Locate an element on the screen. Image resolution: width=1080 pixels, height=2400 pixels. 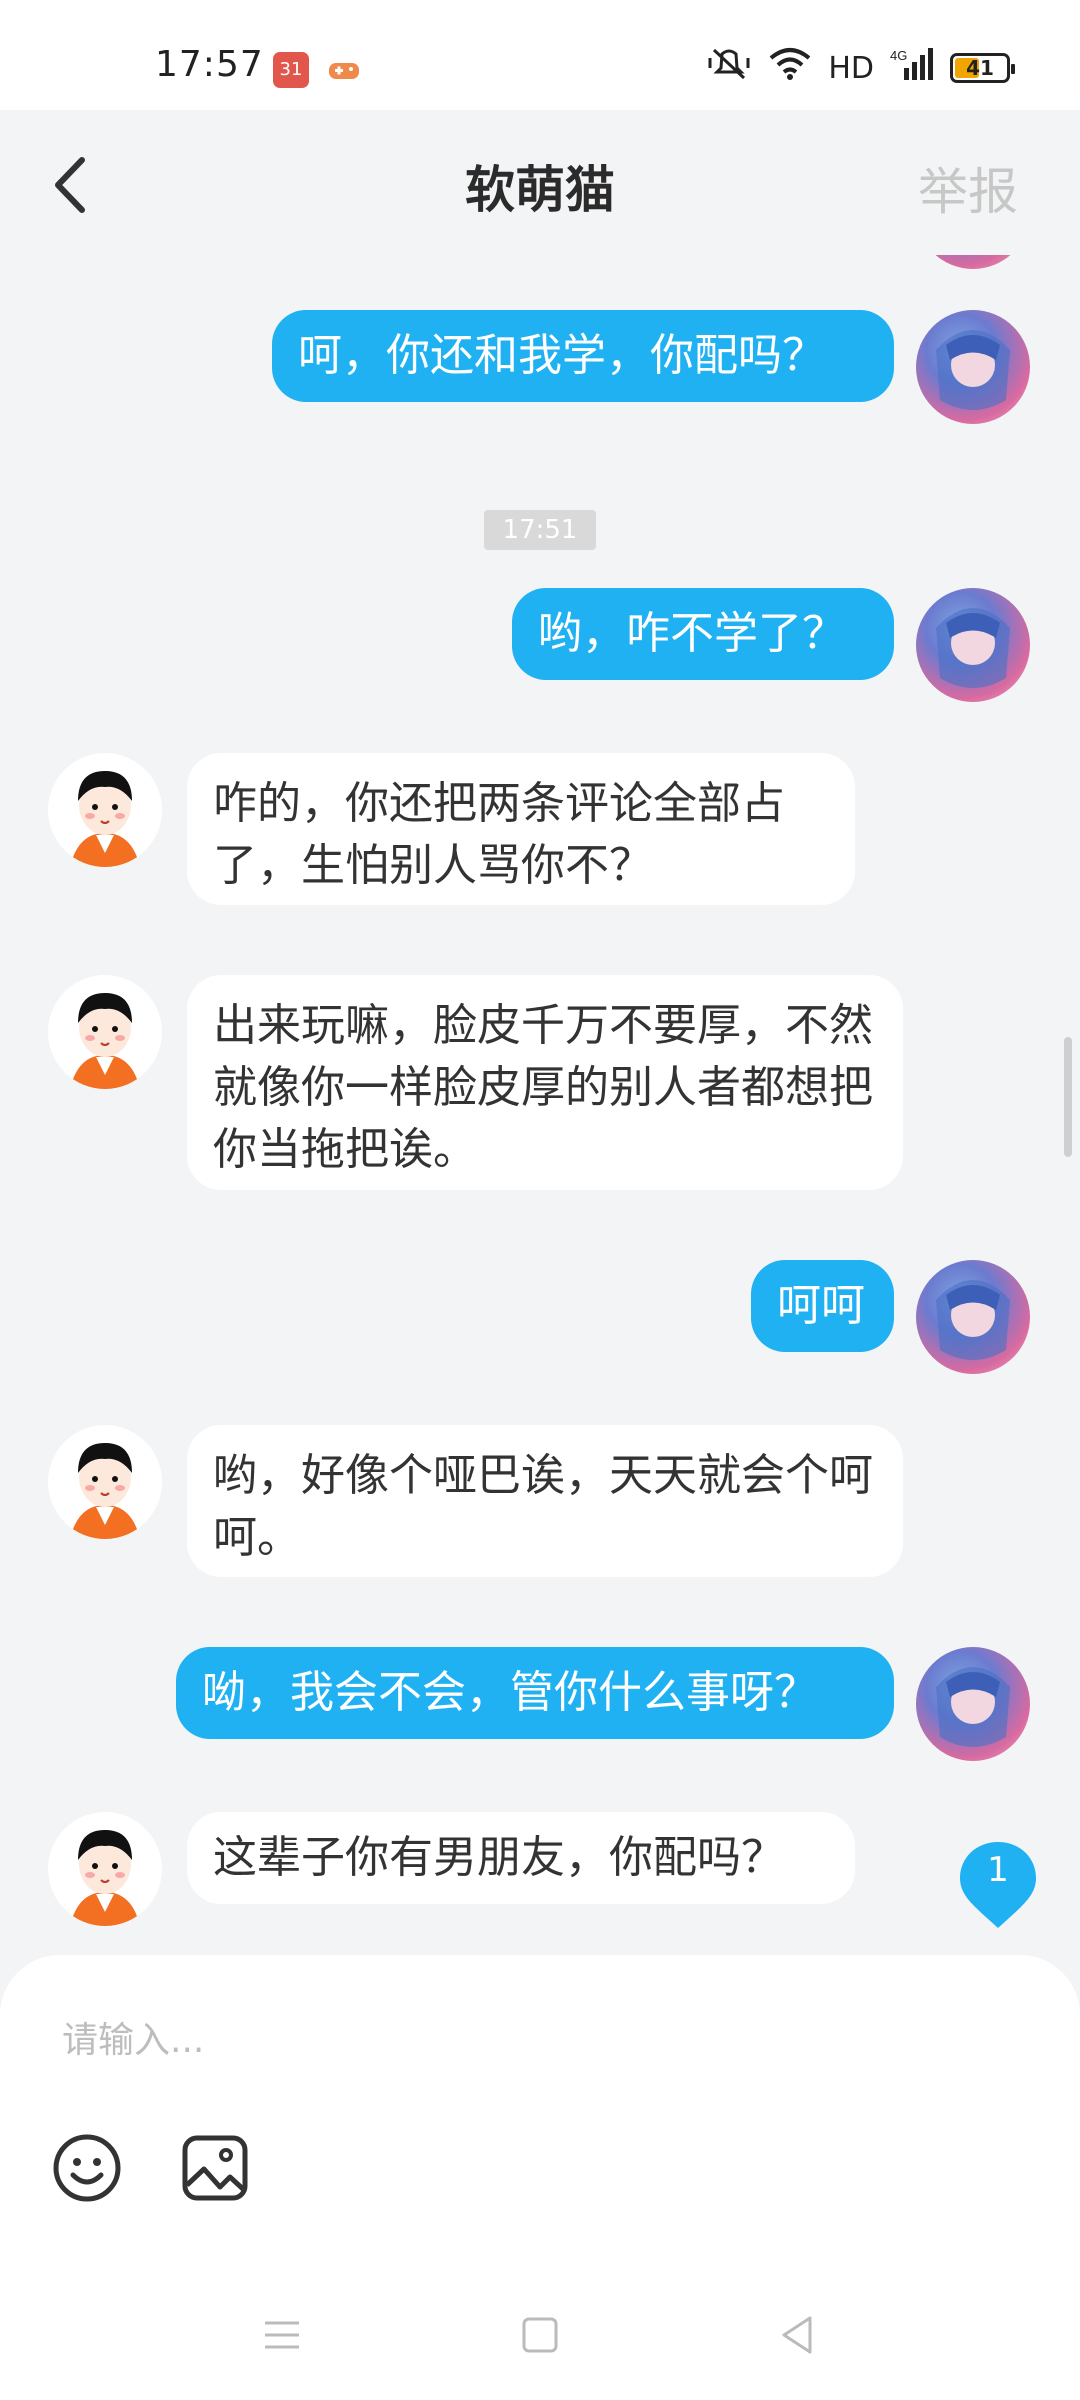
message-bubble-received: 咋的，你还把两条评论全部占了，生怕别人骂你不？ is located at coordinates (521, 829).